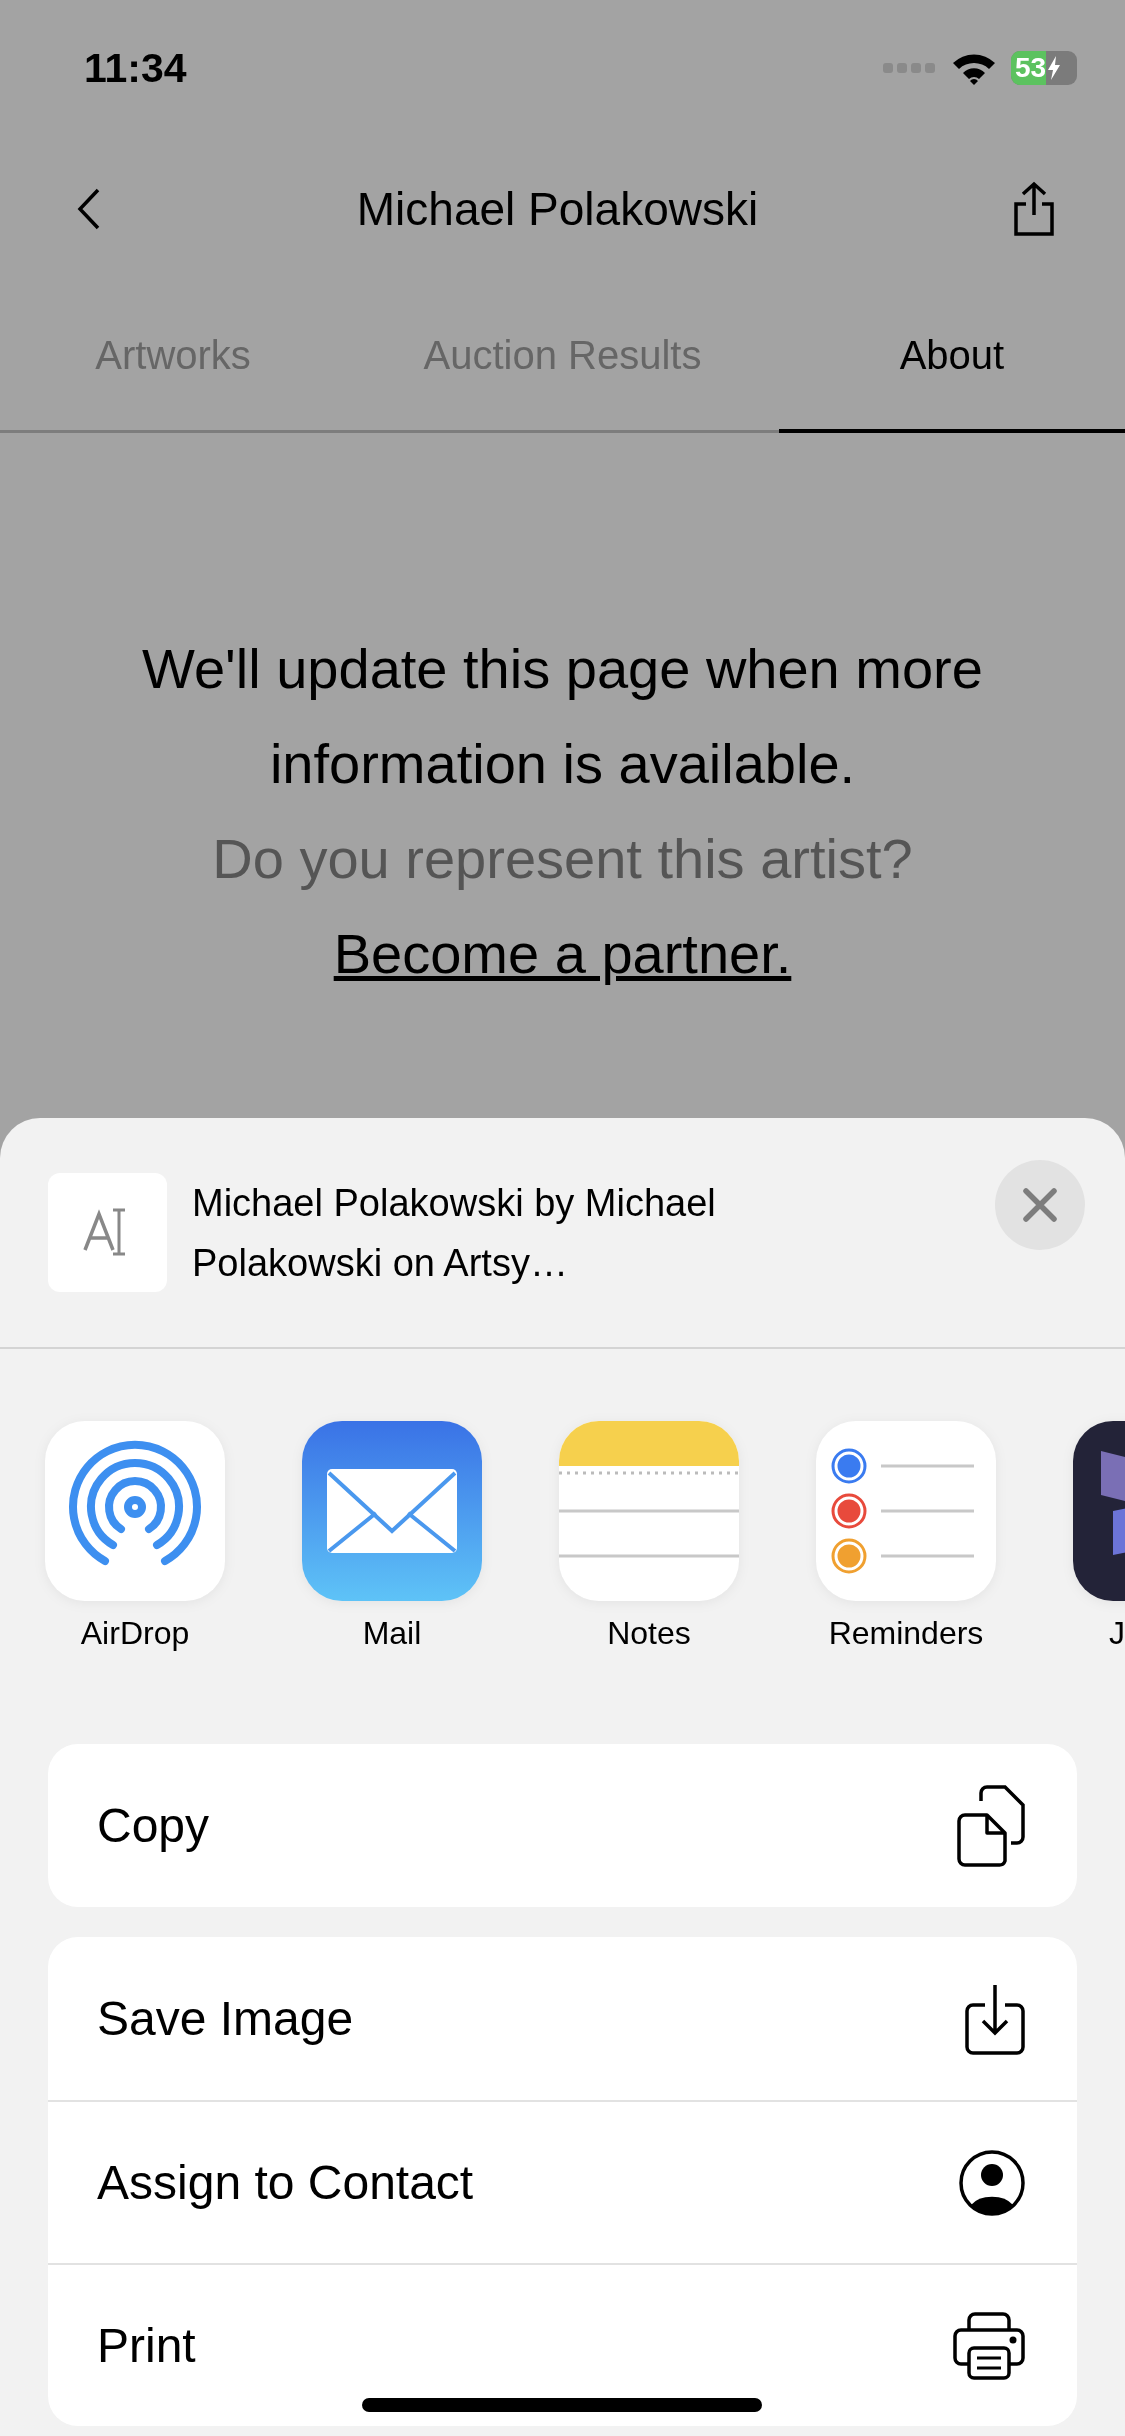 Image resolution: width=1125 pixels, height=2436 pixels. Describe the element at coordinates (89, 209) in the screenshot. I see `back-icon` at that location.